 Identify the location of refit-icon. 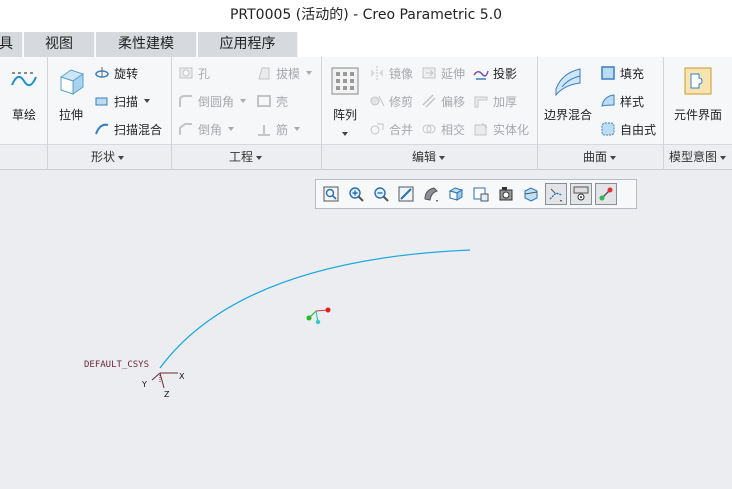
(331, 194).